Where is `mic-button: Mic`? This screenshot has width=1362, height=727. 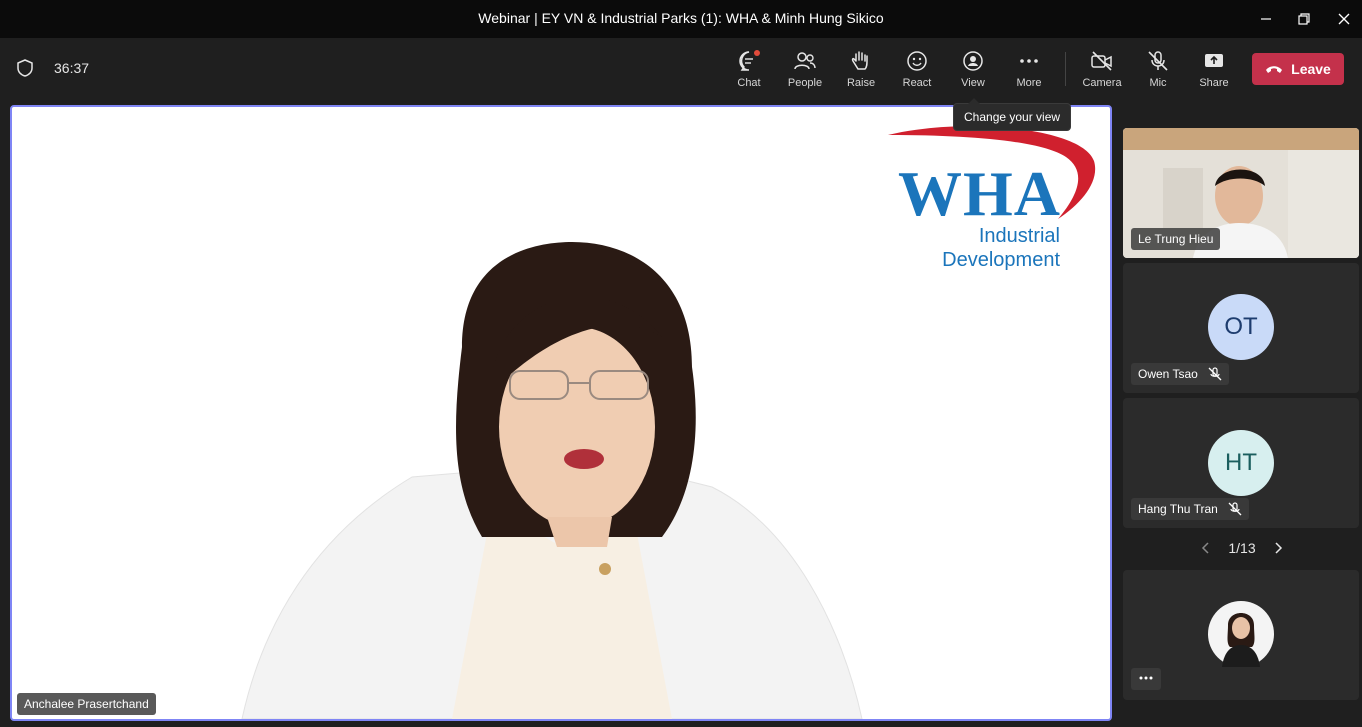
mic-button: Mic is located at coordinates (1158, 71).